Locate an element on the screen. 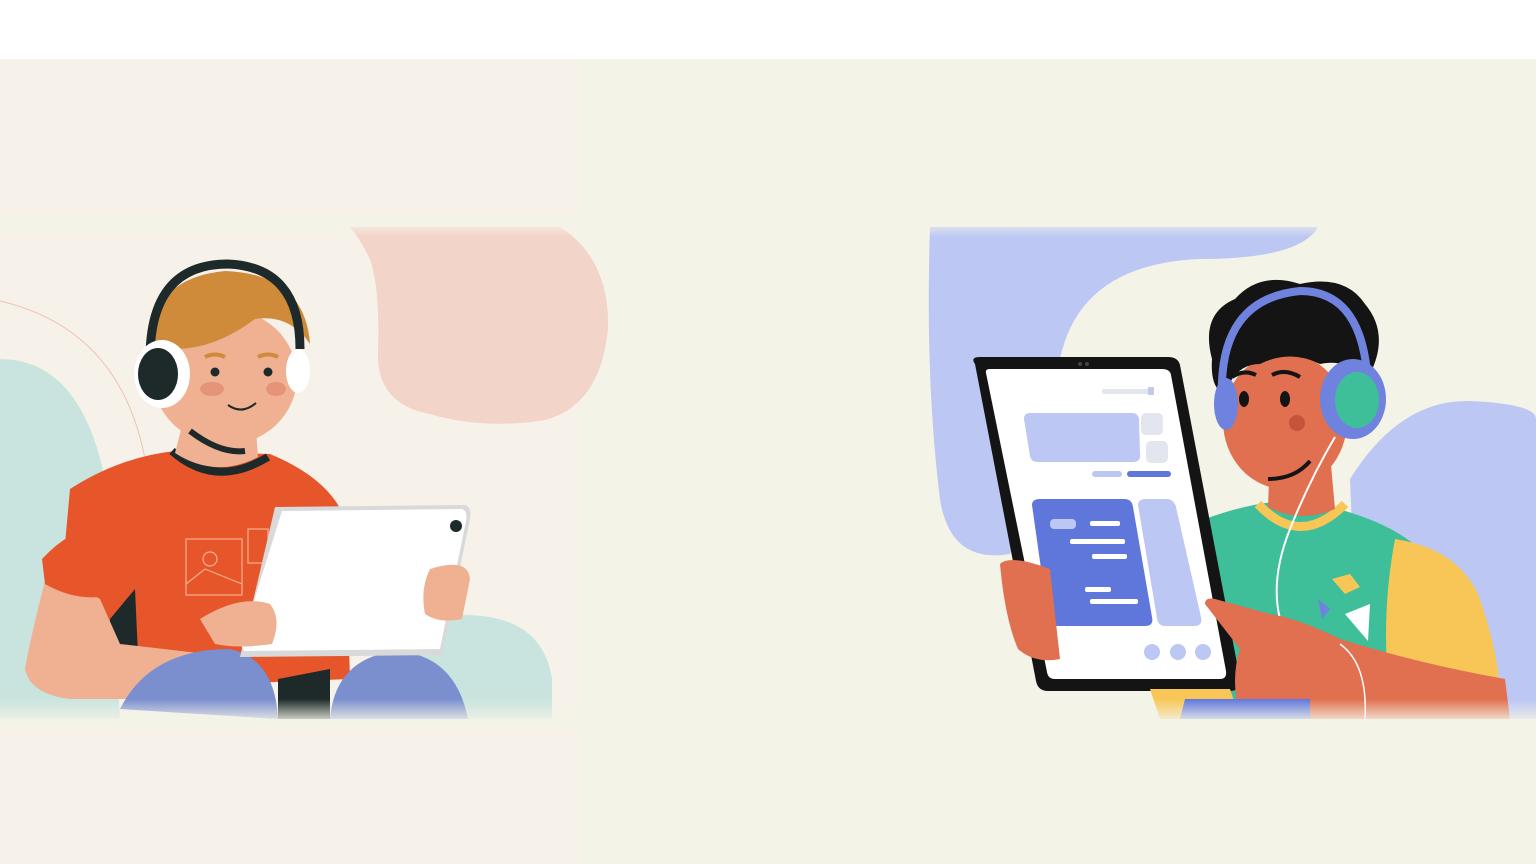 The width and height of the screenshot is (1536, 864). fade-top is located at coordinates (768, 228).